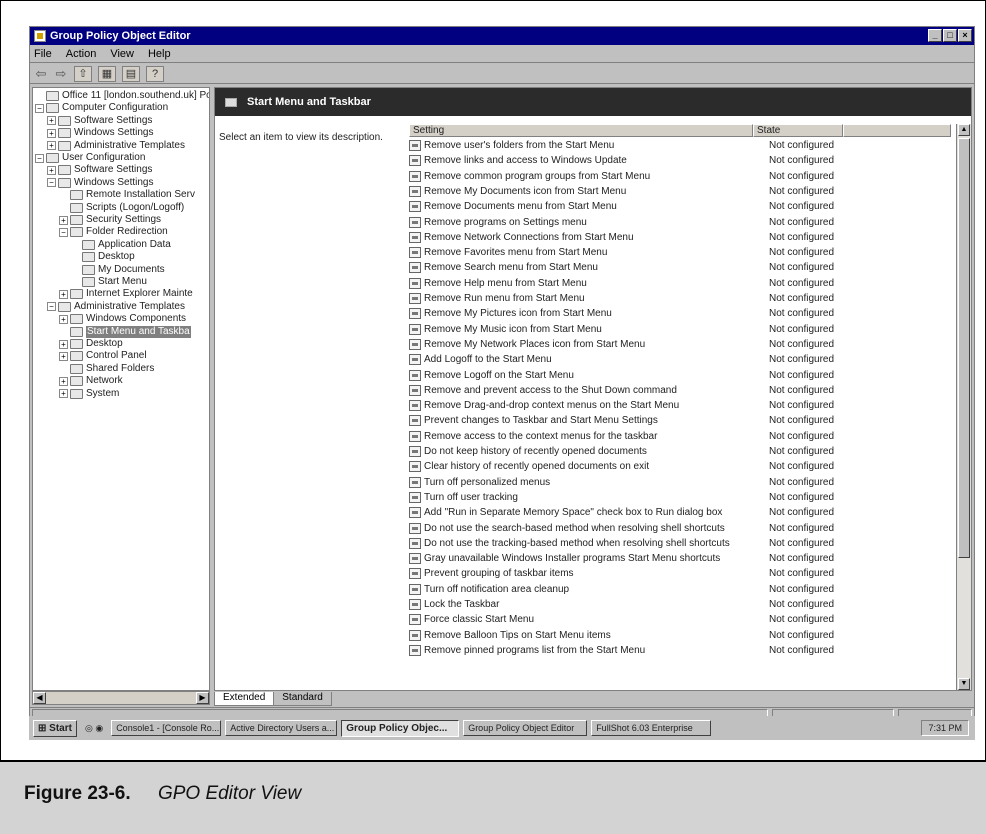 The image size is (986, 834). What do you see at coordinates (155, 73) in the screenshot?
I see `help-icon: ?` at bounding box center [155, 73].